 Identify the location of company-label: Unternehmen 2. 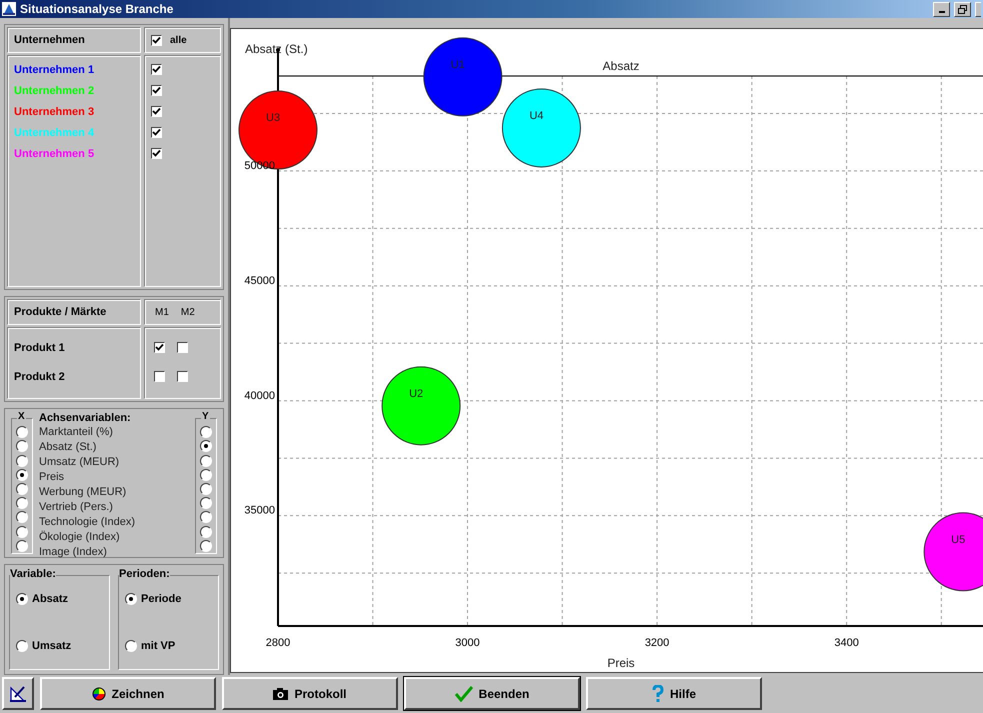
(54, 92).